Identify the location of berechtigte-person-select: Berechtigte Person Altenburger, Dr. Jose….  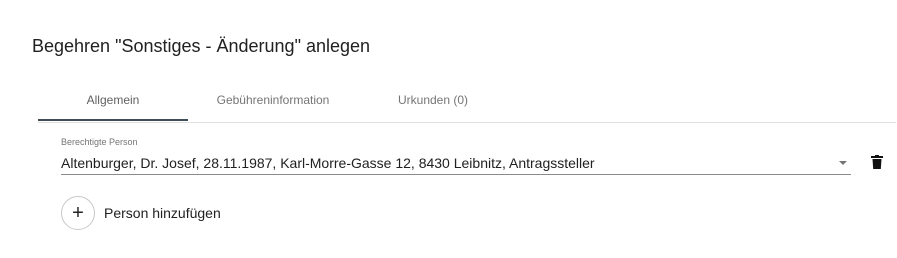
(456, 156).